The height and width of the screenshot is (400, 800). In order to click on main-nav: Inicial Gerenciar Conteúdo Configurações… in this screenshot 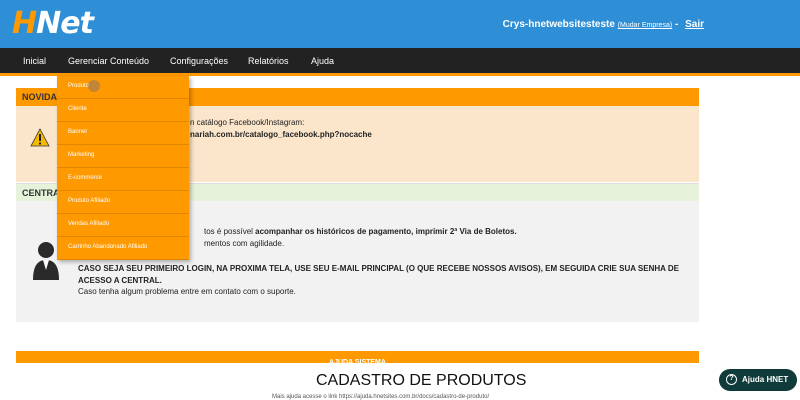, I will do `click(400, 62)`.